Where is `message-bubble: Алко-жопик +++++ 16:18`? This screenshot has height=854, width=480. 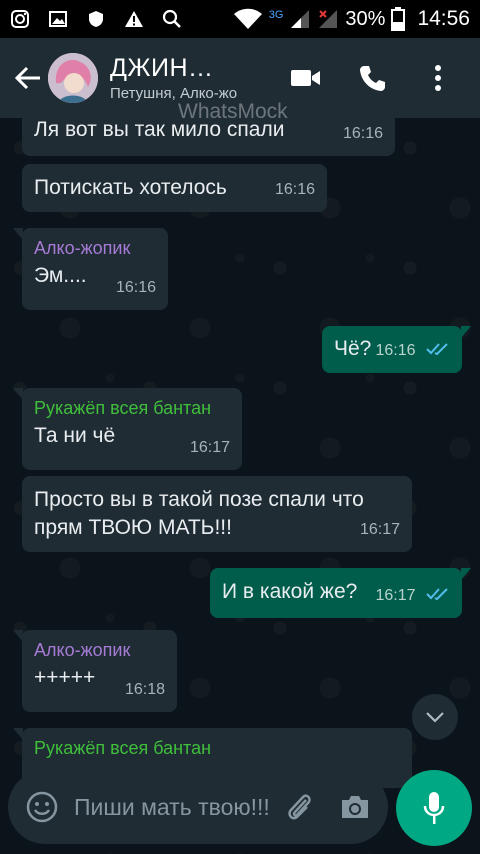
message-bubble: Алко-жопик +++++ 16:18 is located at coordinates (95, 671).